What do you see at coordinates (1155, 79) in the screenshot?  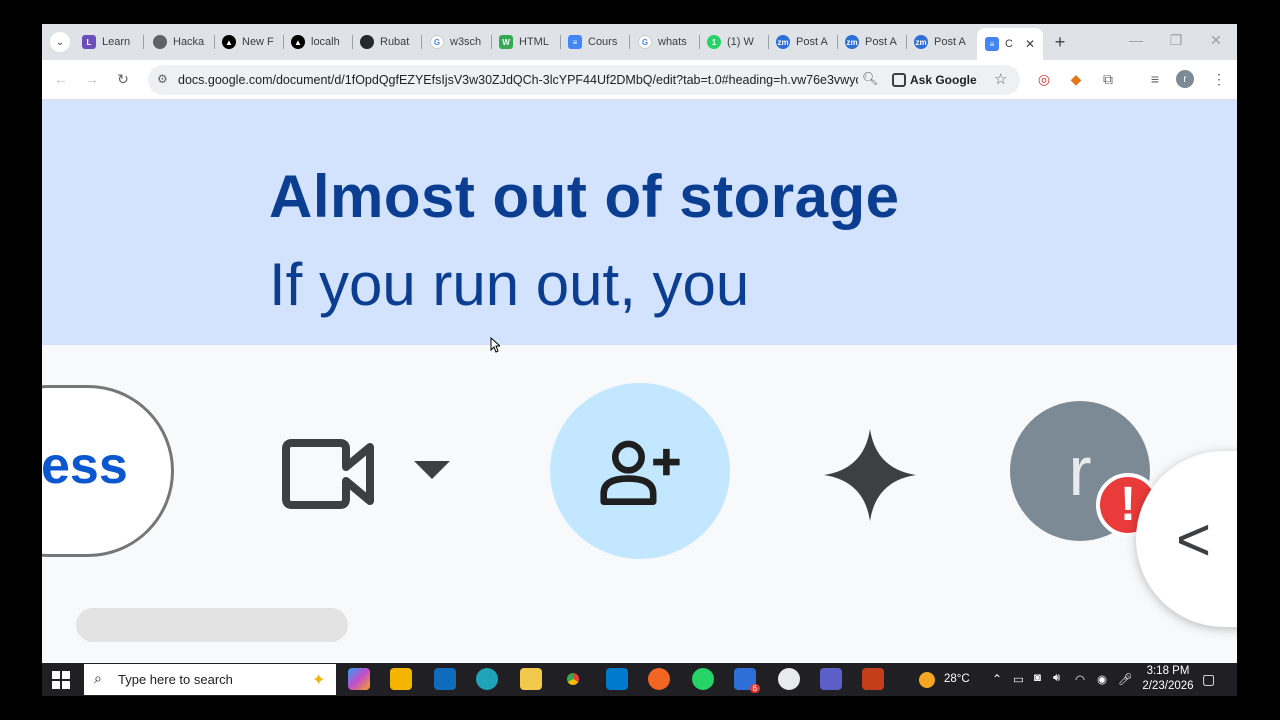 I see `media-control-icon: ≡` at bounding box center [1155, 79].